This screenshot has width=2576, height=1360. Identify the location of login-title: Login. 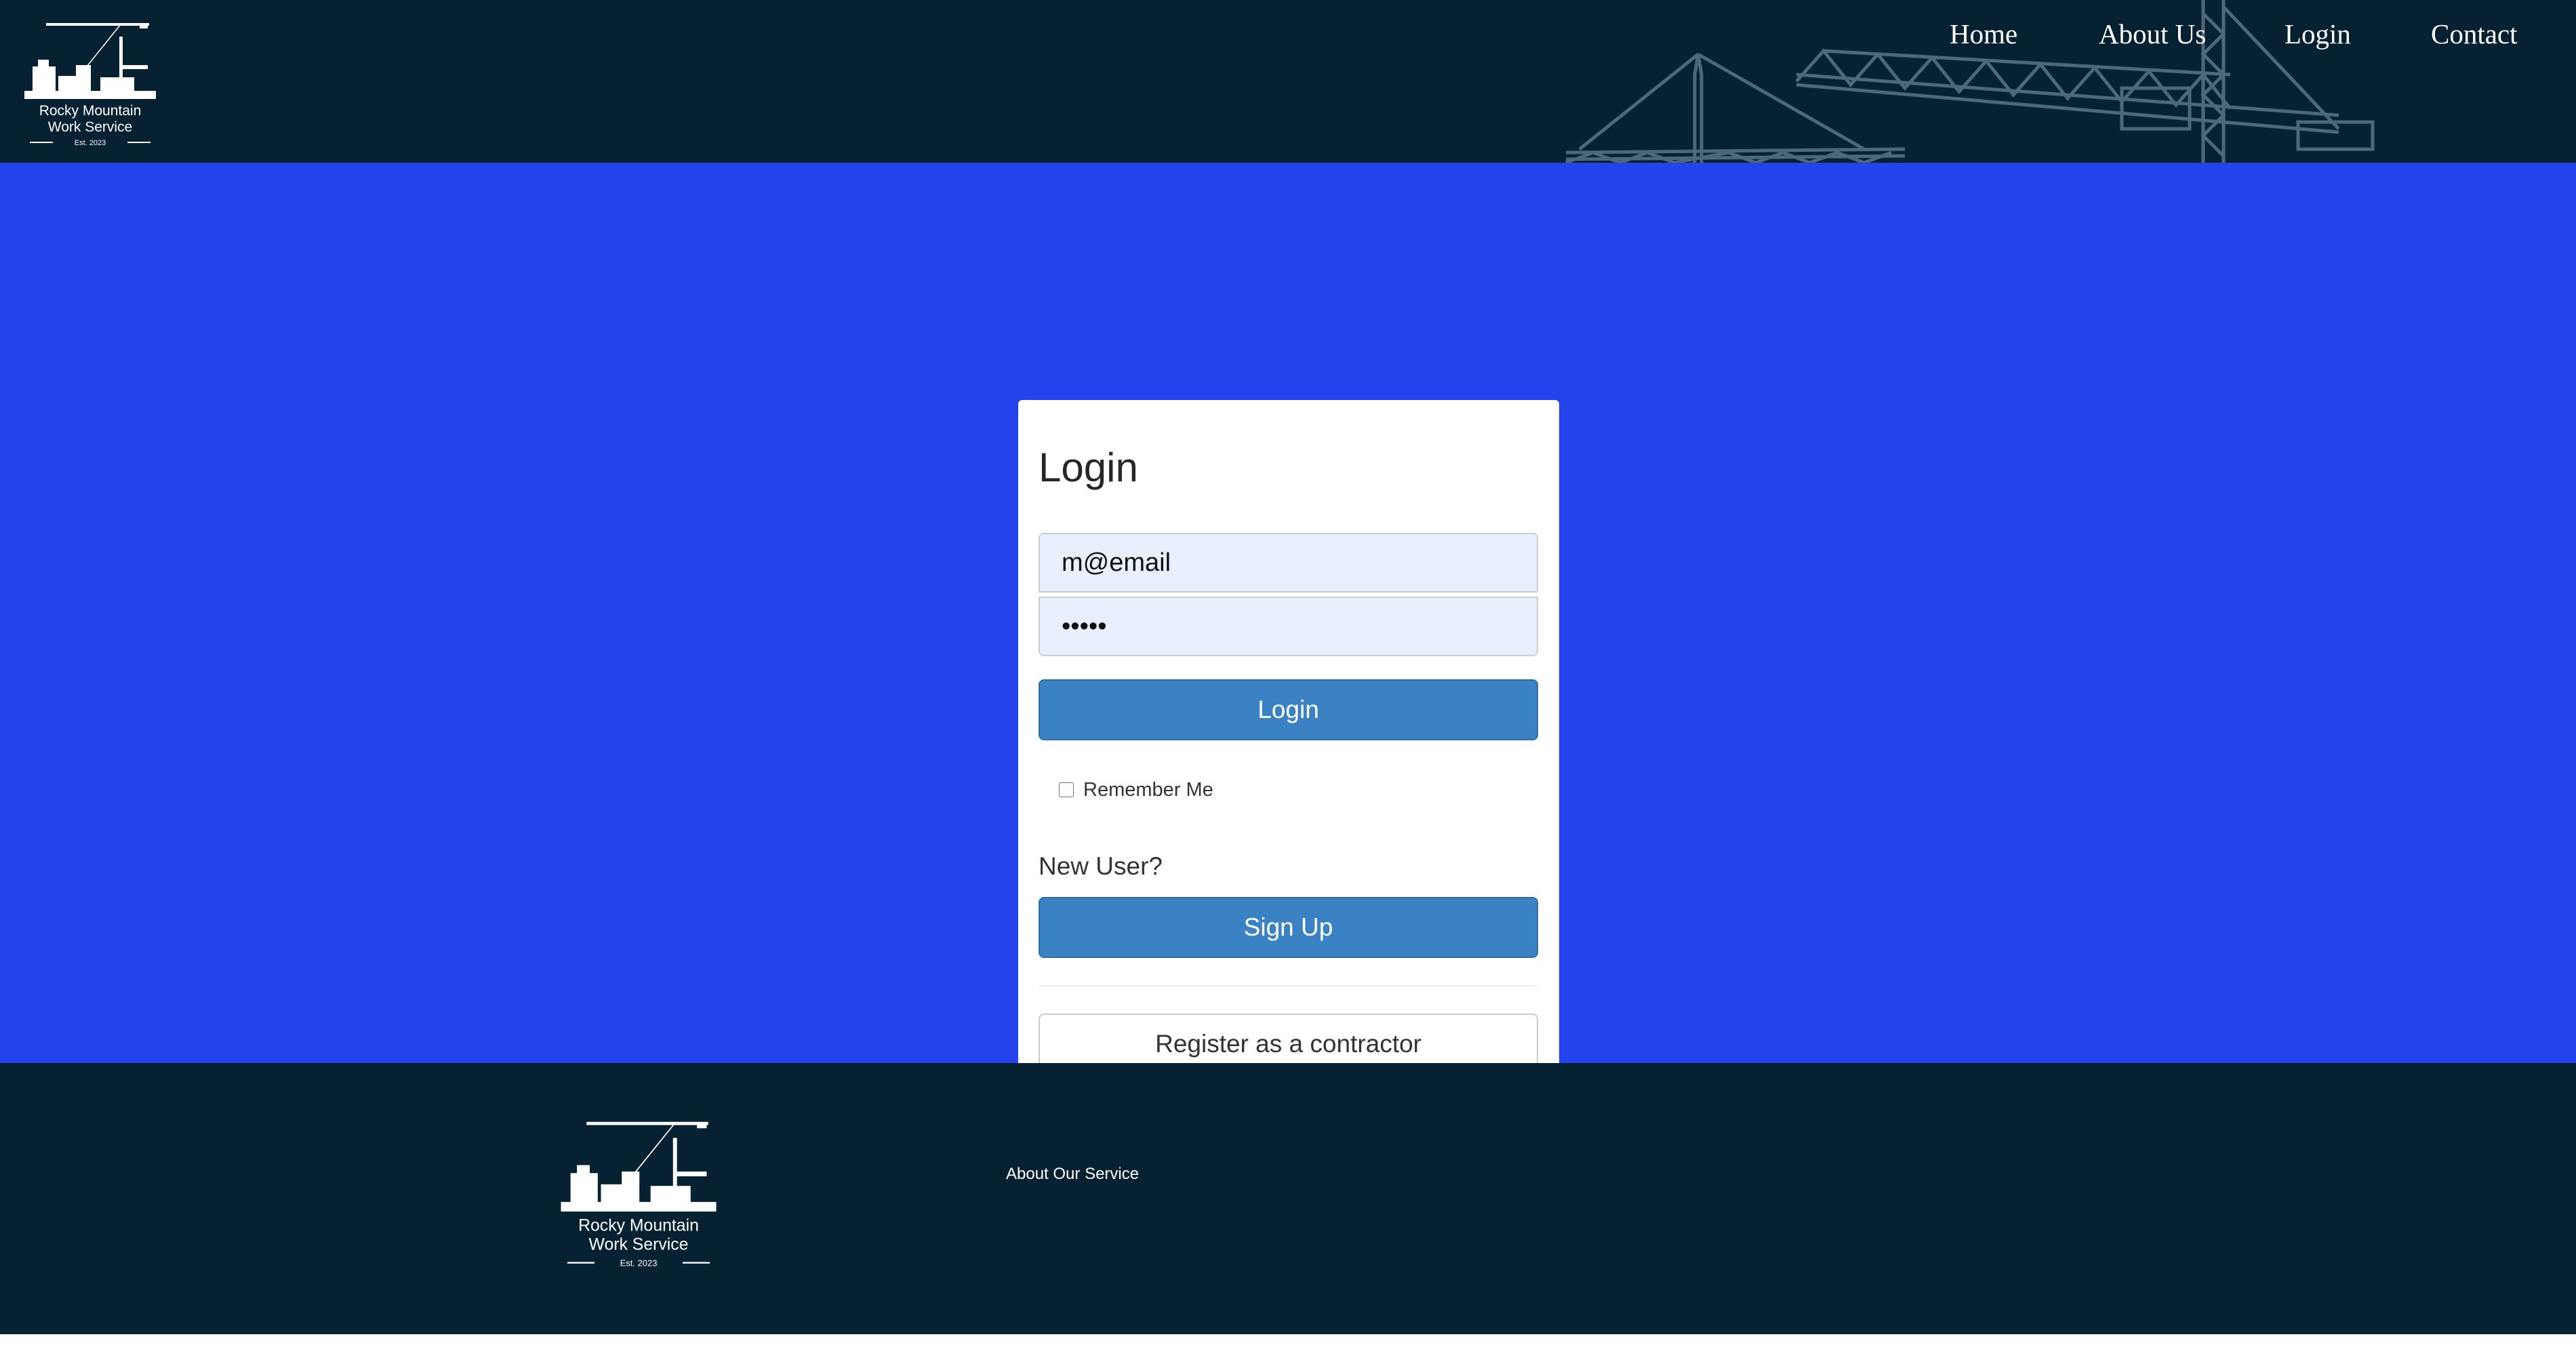
(1088, 467).